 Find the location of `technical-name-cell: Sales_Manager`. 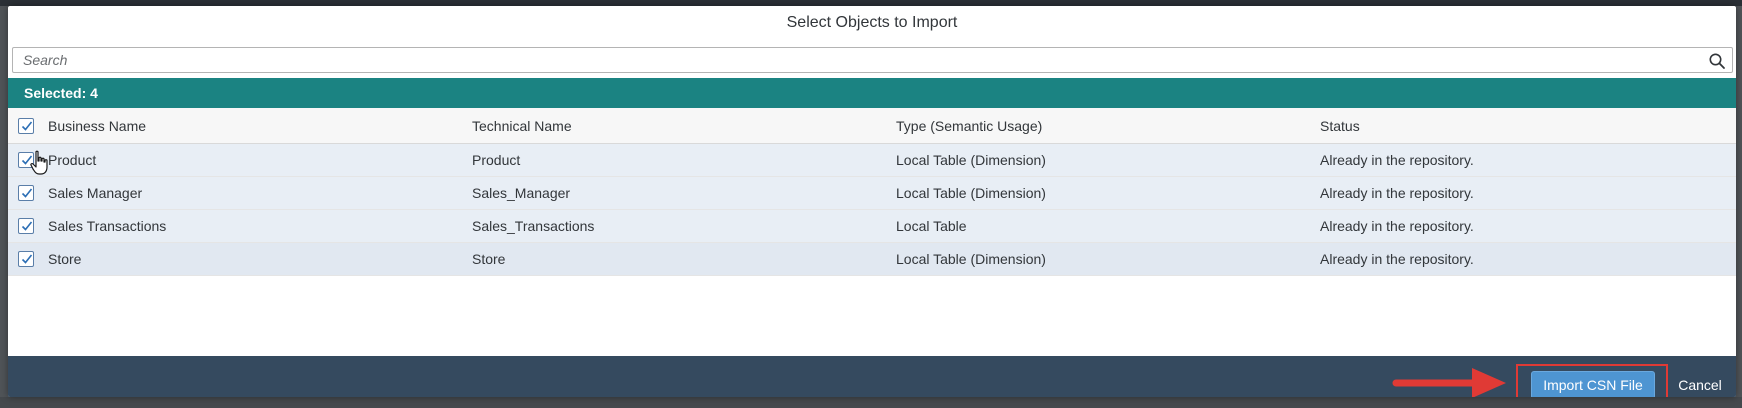

technical-name-cell: Sales_Manager is located at coordinates (521, 193).